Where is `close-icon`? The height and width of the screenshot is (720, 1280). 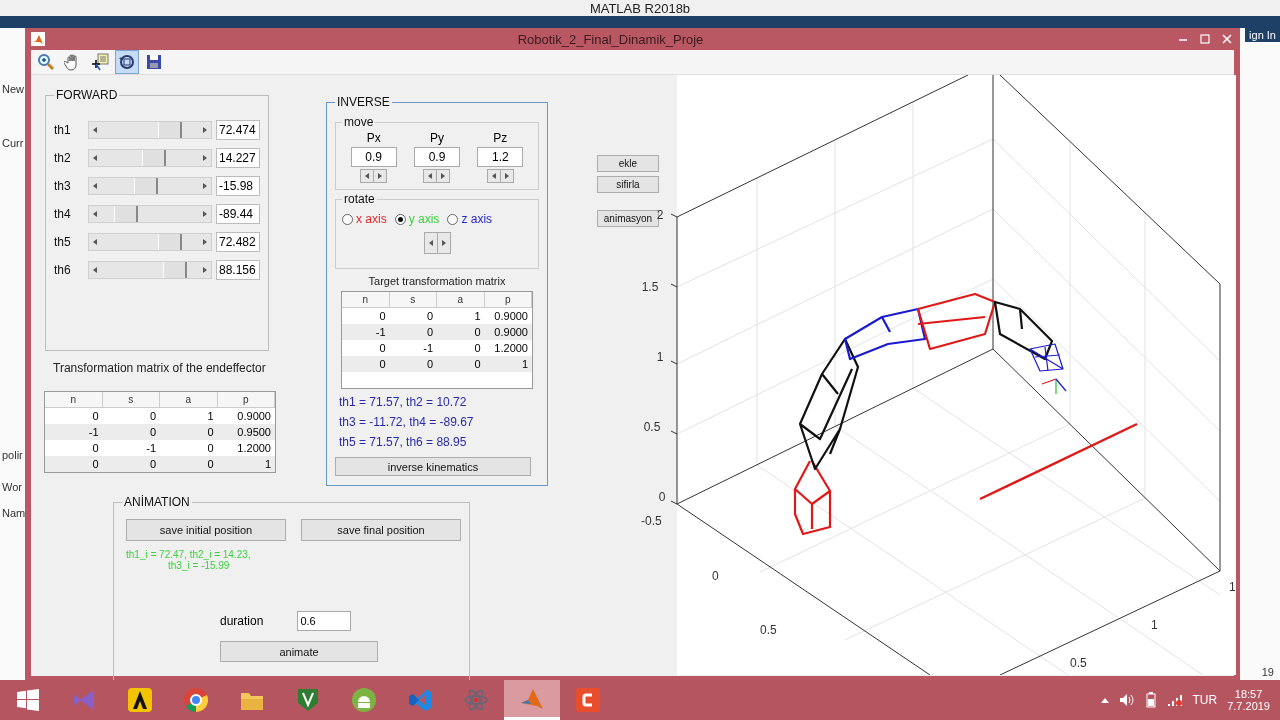 close-icon is located at coordinates (1227, 39).